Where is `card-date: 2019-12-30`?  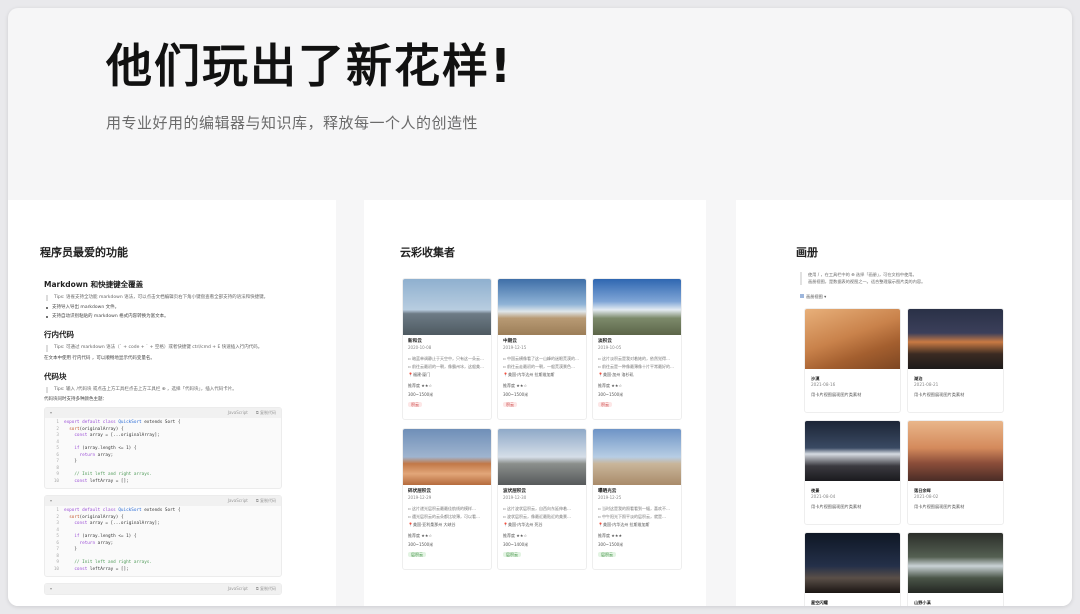 card-date: 2019-12-30 is located at coordinates (515, 498).